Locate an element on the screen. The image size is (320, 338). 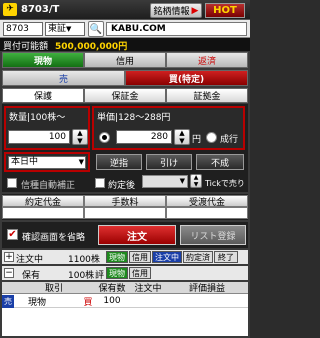
condition-select: 本日中 ▼ is located at coordinates (47, 162).